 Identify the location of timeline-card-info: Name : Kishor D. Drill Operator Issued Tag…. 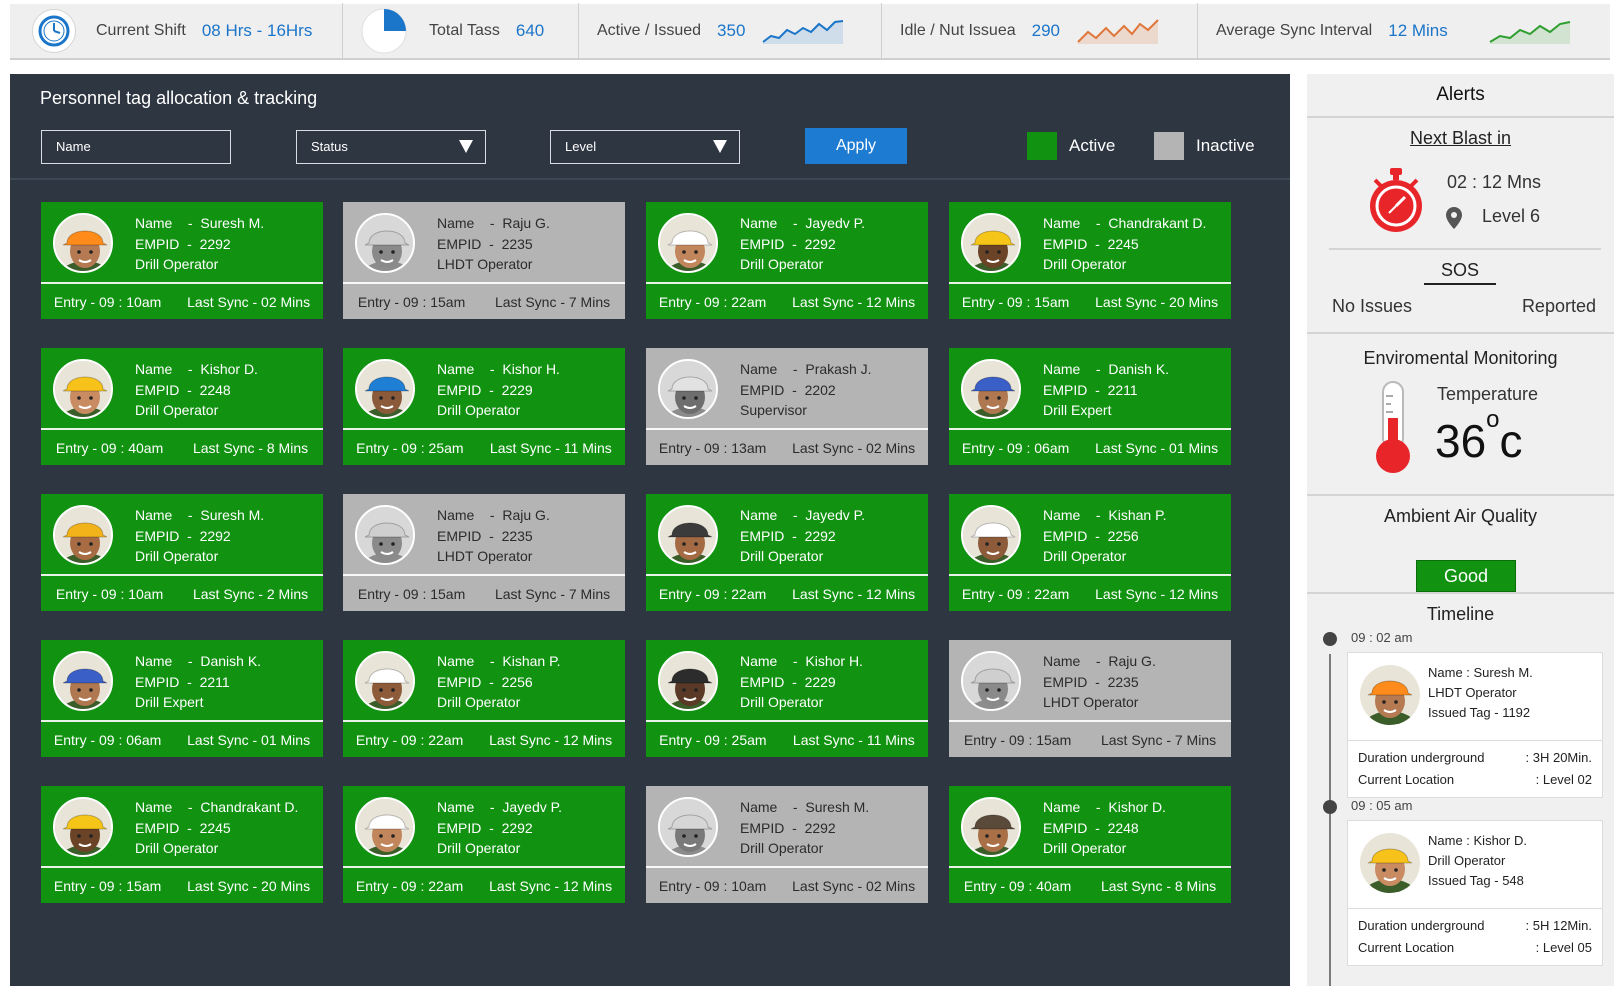
(1477, 861).